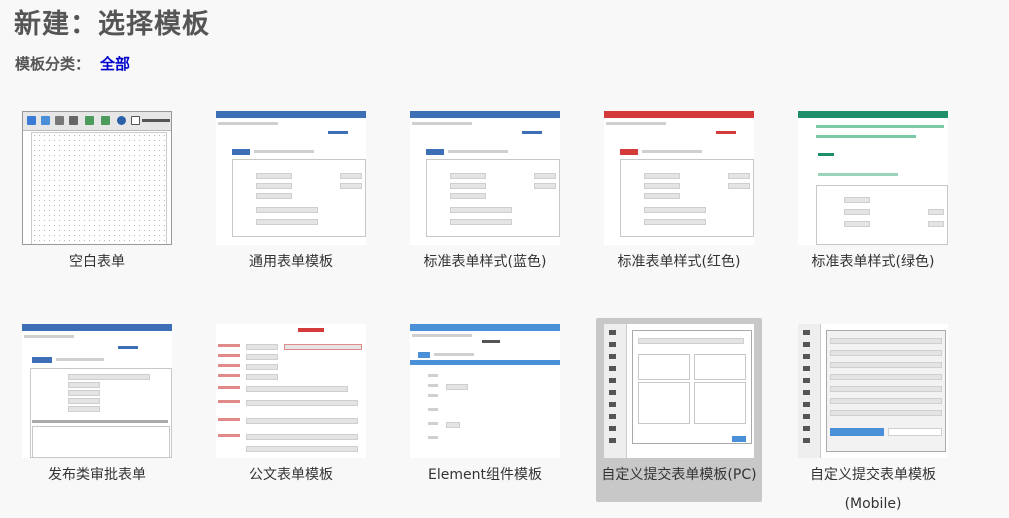  What do you see at coordinates (45, 120) in the screenshot?
I see `open-icon` at bounding box center [45, 120].